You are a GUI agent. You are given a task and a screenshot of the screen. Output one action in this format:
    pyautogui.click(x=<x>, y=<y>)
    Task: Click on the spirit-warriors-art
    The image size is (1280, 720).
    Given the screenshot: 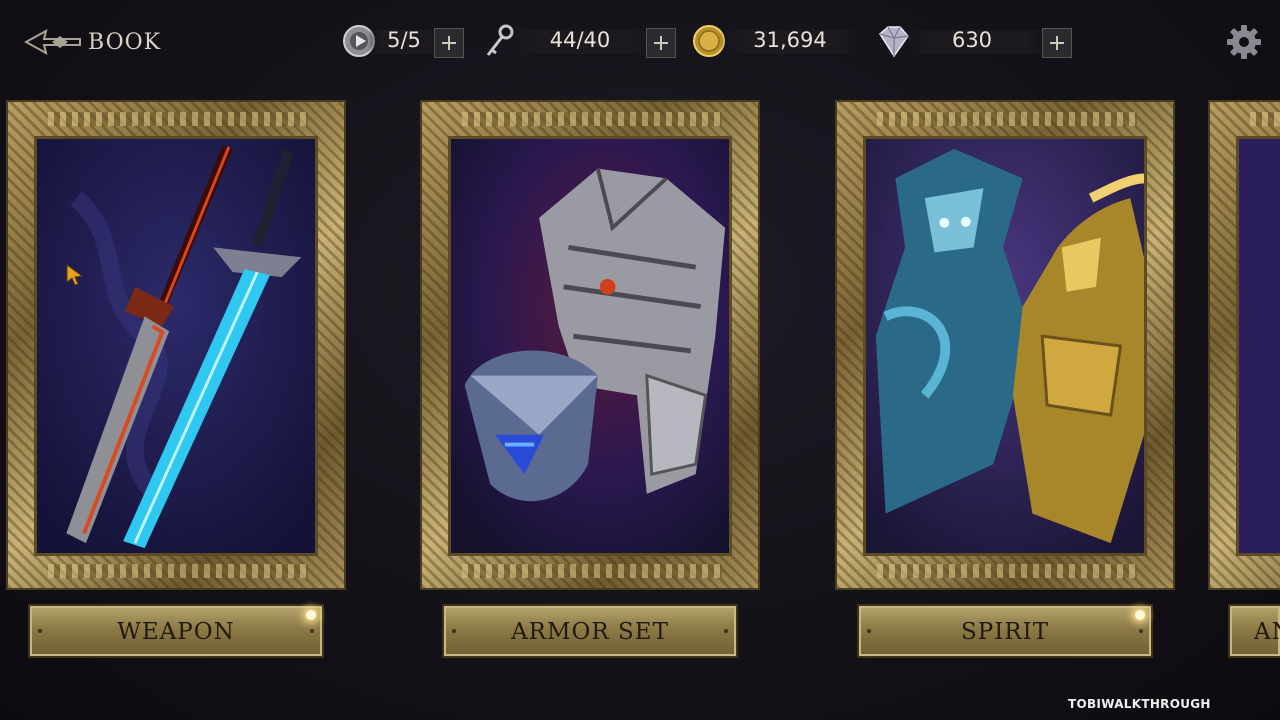 What is the action you would take?
    pyautogui.click(x=1005, y=346)
    